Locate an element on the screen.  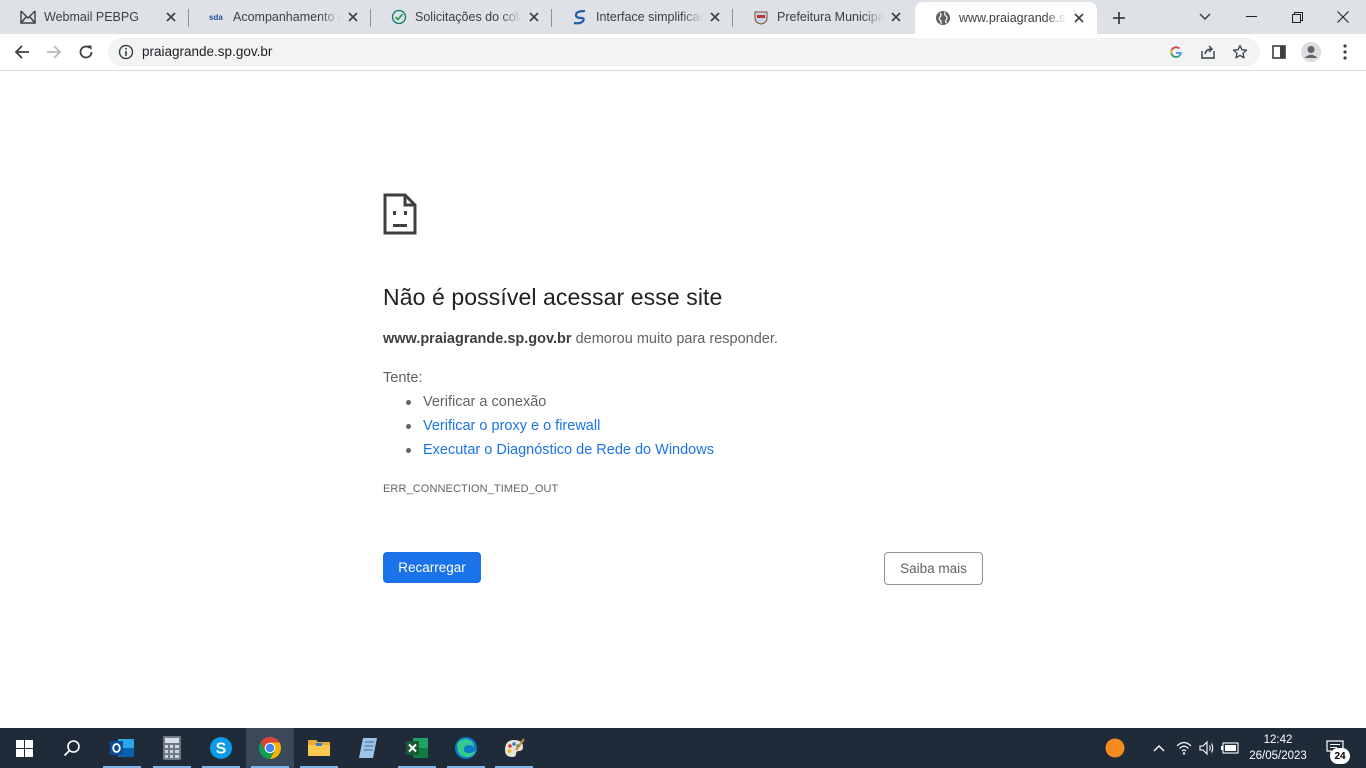
forward-button is located at coordinates (54, 52).